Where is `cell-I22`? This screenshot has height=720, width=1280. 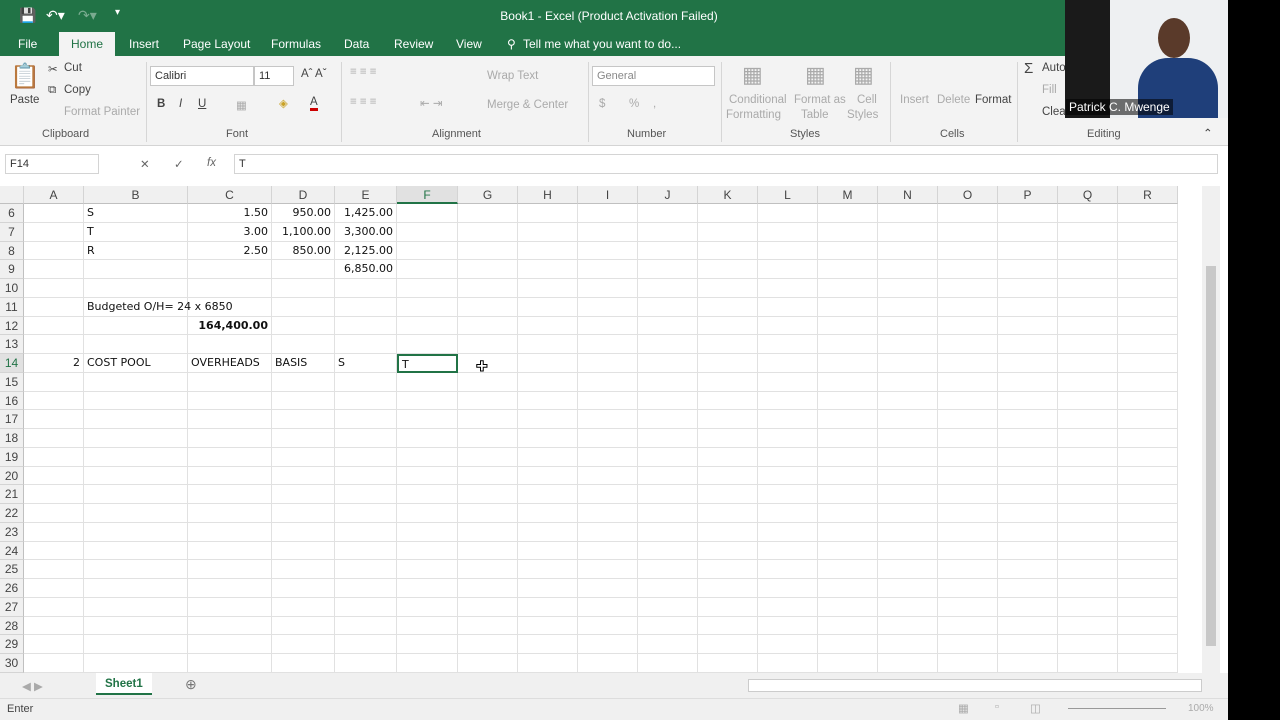 cell-I22 is located at coordinates (608, 513).